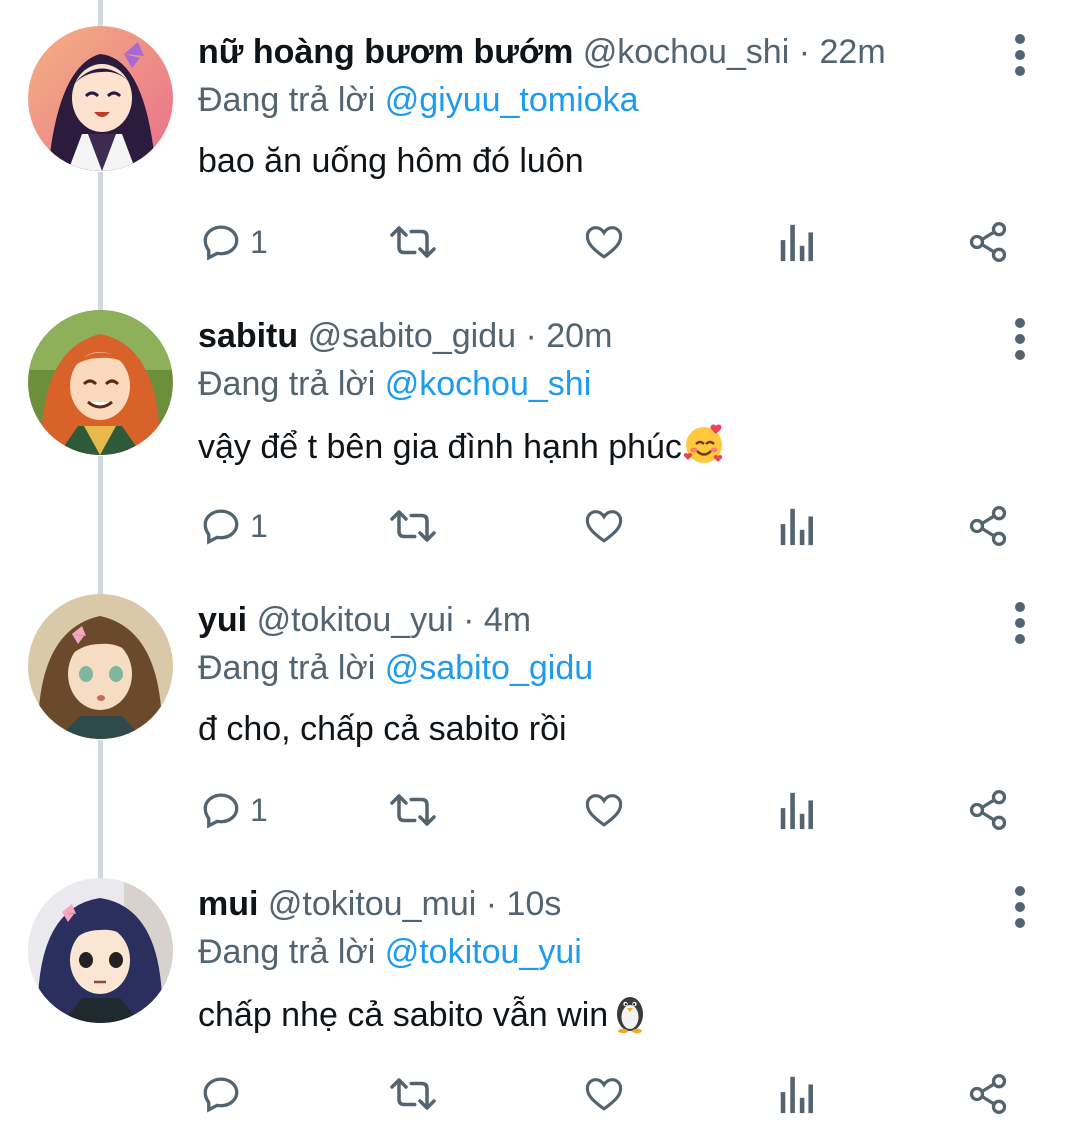 The height and width of the screenshot is (1142, 1080). I want to click on penguin-icon, so click(630, 1012).